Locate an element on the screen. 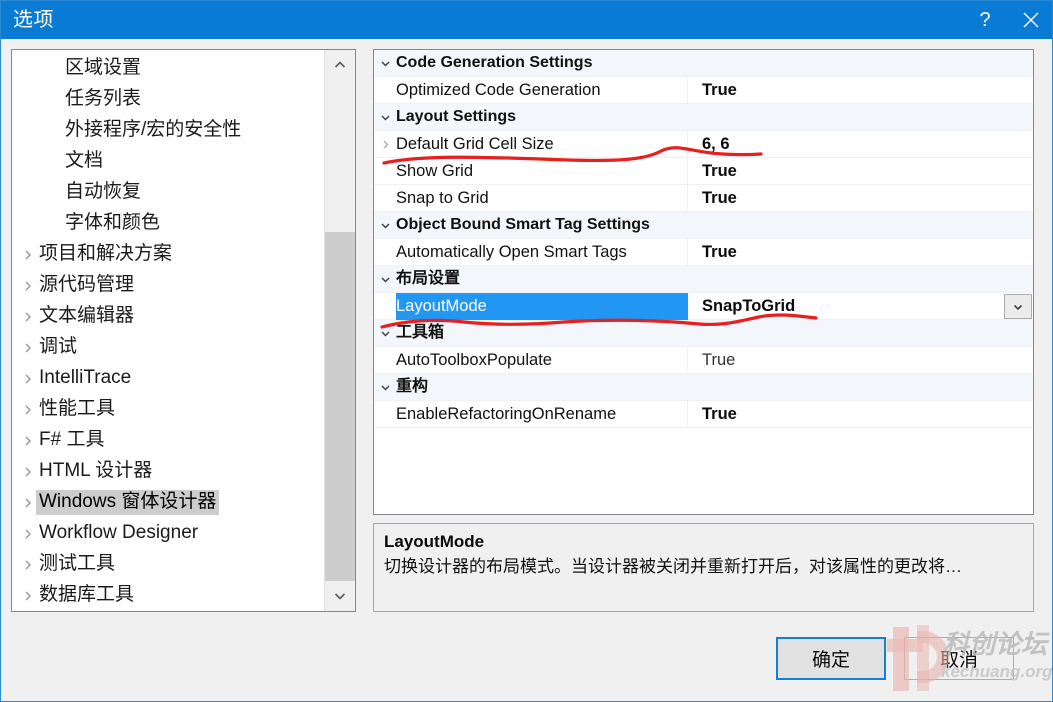  tree-scroll-track is located at coordinates (340, 330).